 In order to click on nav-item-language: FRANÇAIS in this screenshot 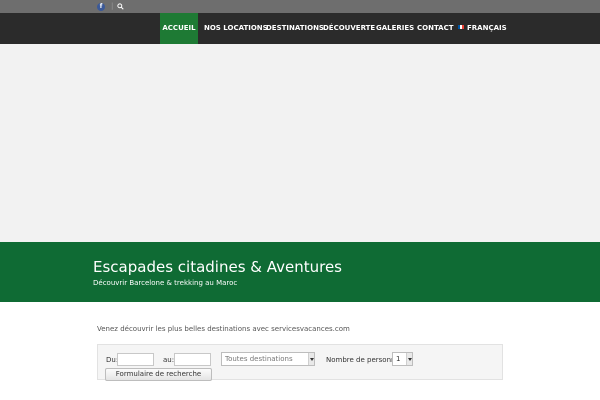, I will do `click(482, 28)`.